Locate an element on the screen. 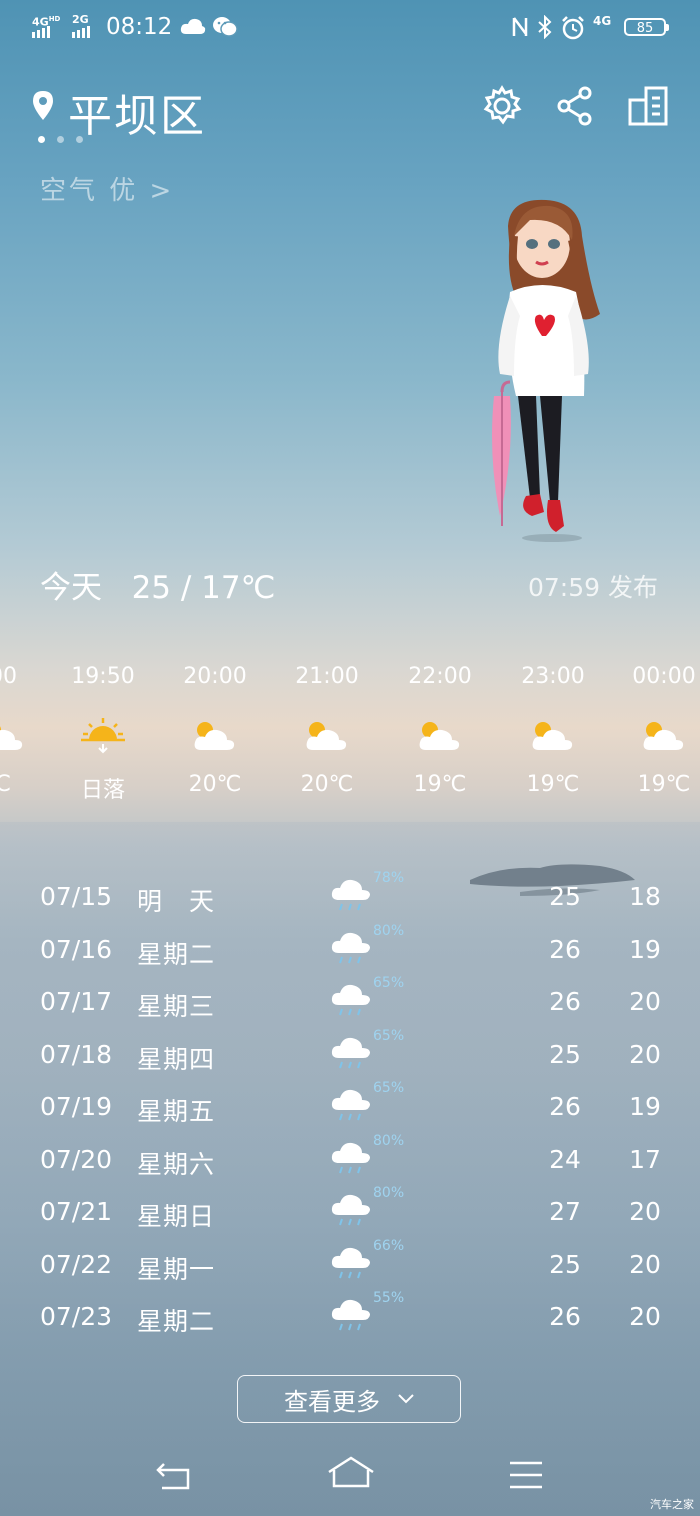 This screenshot has height=1516, width=700. status-bar: 4GHD 2G 08:12 4G 85 is located at coordinates (350, 28).